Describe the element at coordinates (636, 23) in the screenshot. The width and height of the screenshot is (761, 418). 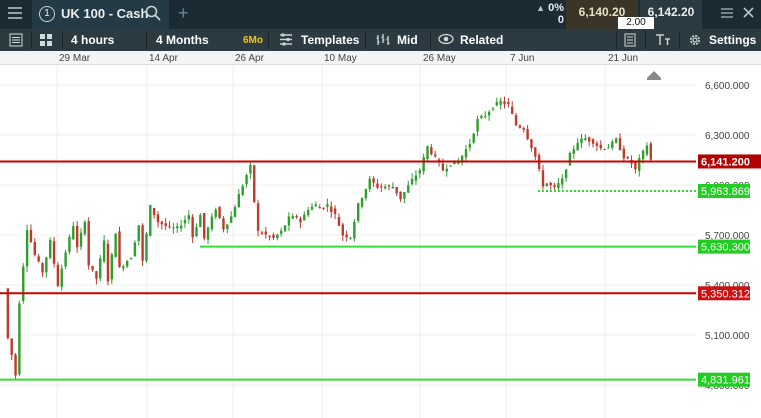
I see `spread-value: 2.00` at that location.